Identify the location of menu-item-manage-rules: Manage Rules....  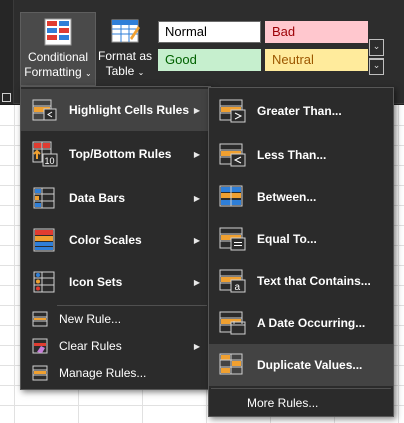
(115, 373).